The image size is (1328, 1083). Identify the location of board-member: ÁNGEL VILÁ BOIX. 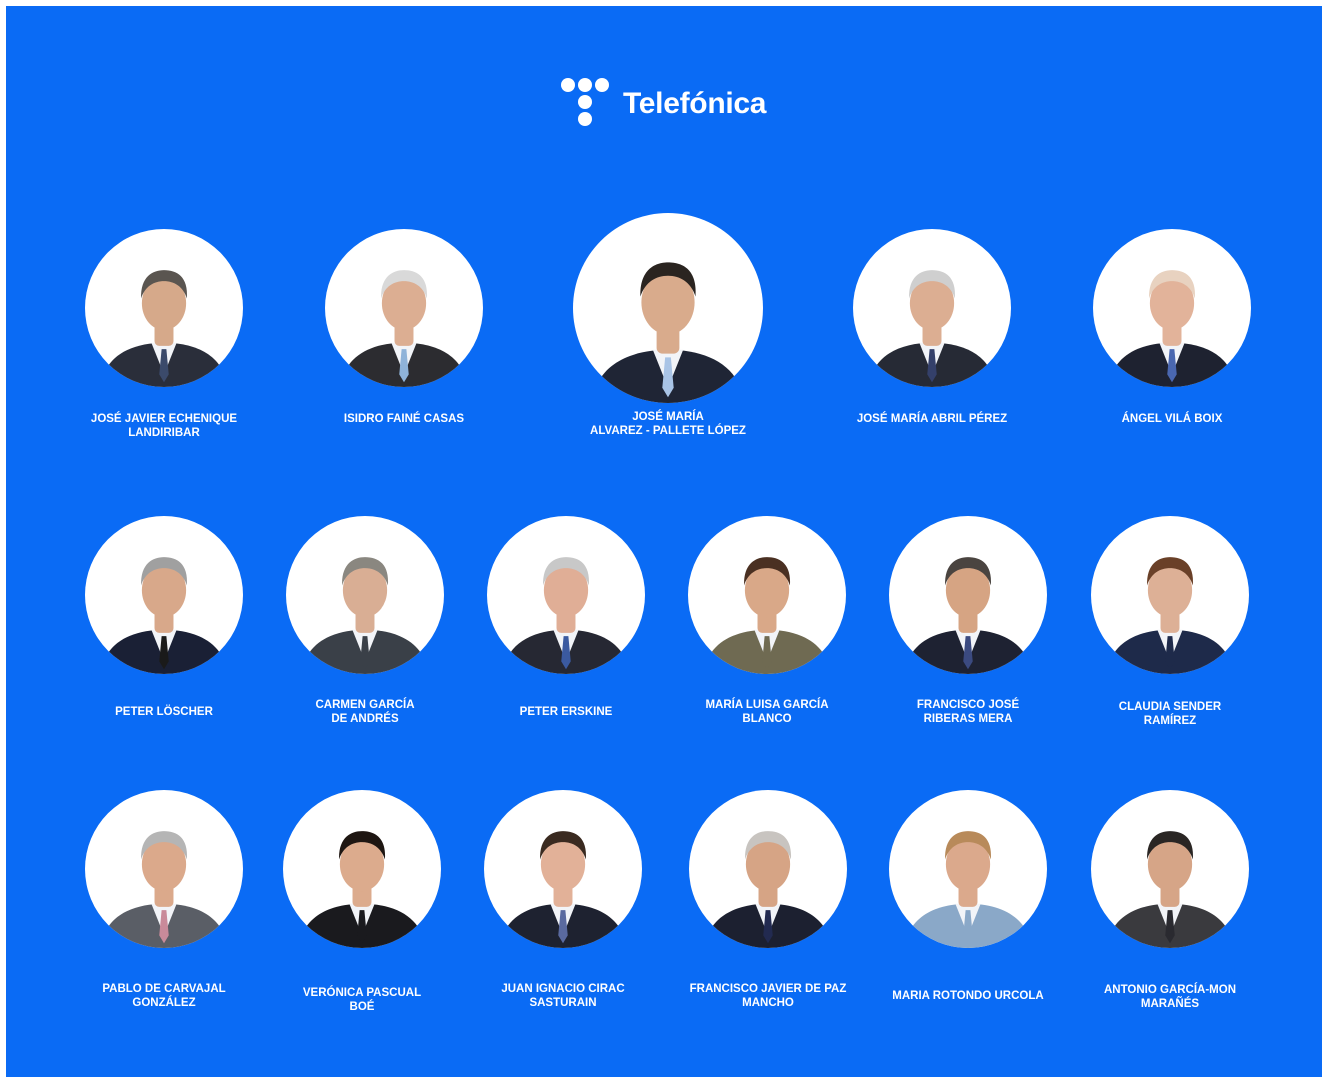
(1172, 327).